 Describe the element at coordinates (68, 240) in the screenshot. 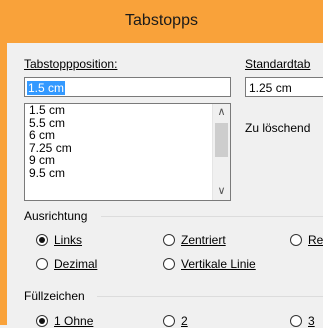

I see `align-left-label: Links` at that location.